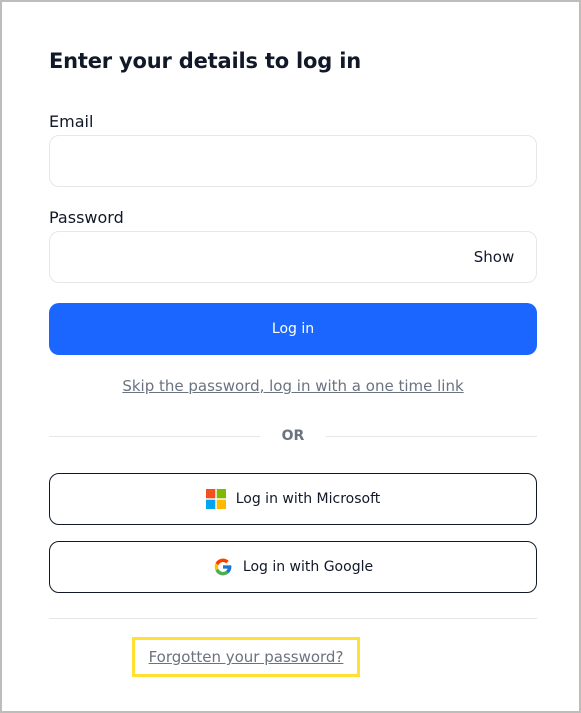 Image resolution: width=581 pixels, height=713 pixels. Describe the element at coordinates (71, 121) in the screenshot. I see `email-label: Email` at that location.